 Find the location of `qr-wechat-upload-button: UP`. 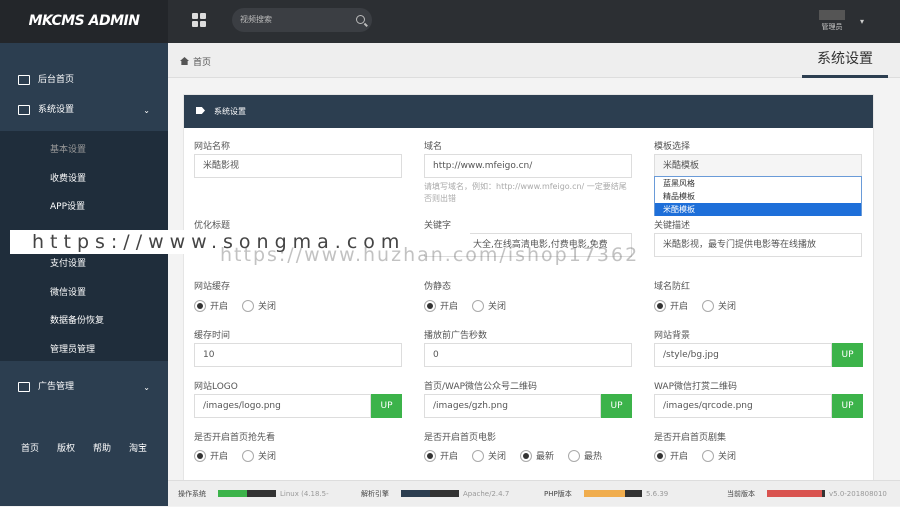

qr-wechat-upload-button: UP is located at coordinates (616, 406).